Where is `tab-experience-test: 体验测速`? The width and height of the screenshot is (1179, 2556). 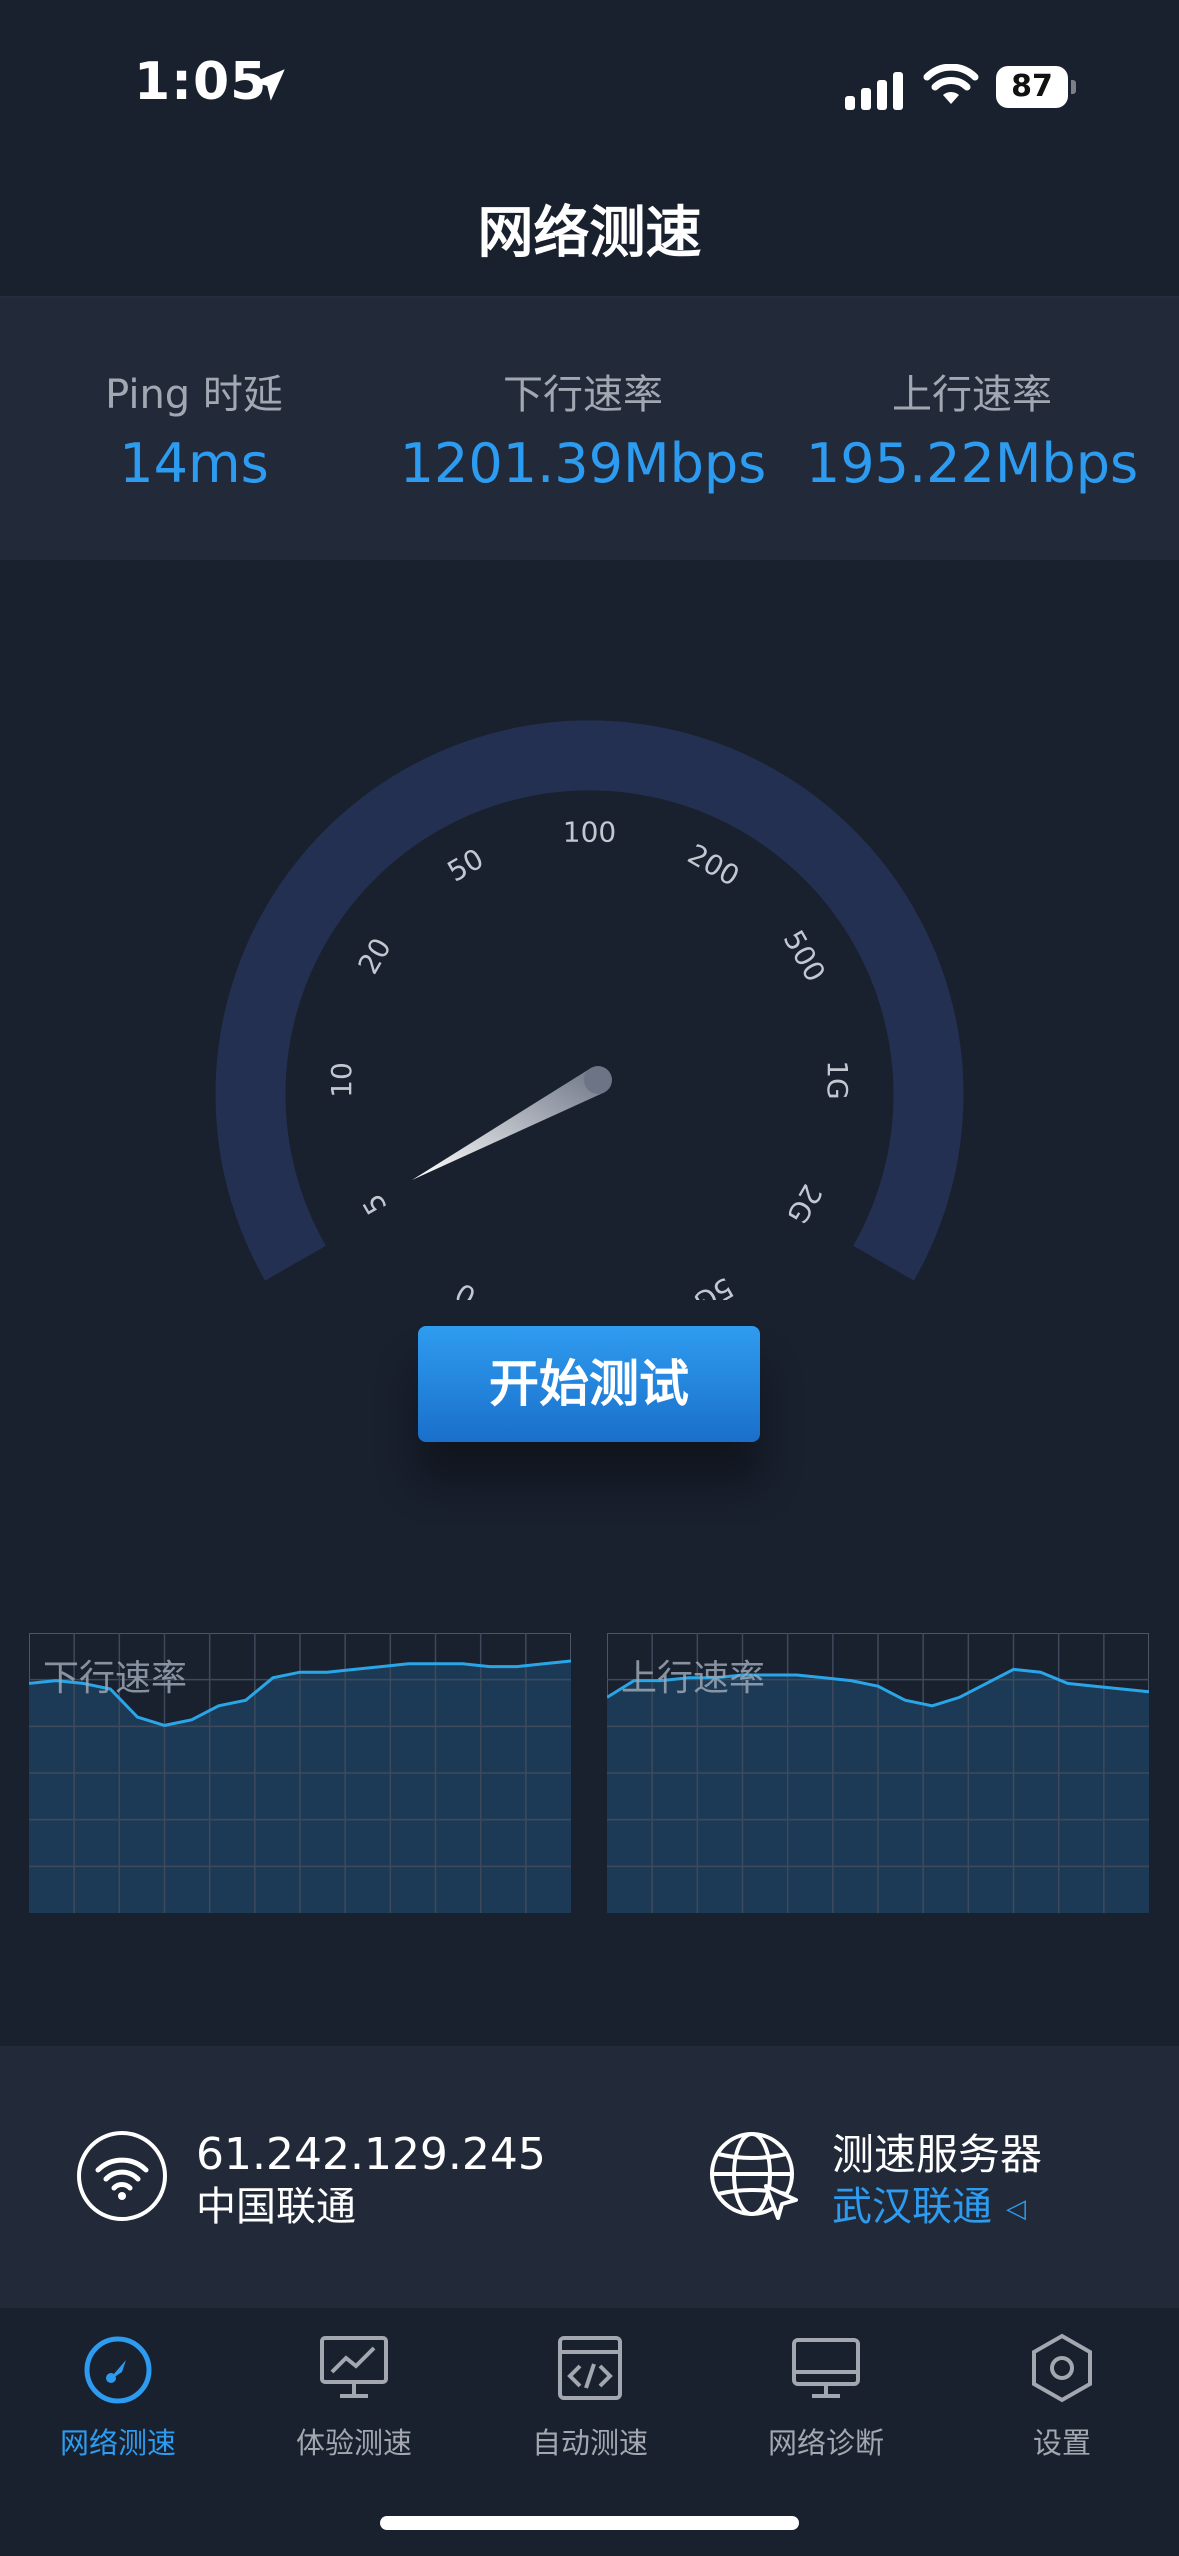 tab-experience-test: 体验测速 is located at coordinates (354, 2398).